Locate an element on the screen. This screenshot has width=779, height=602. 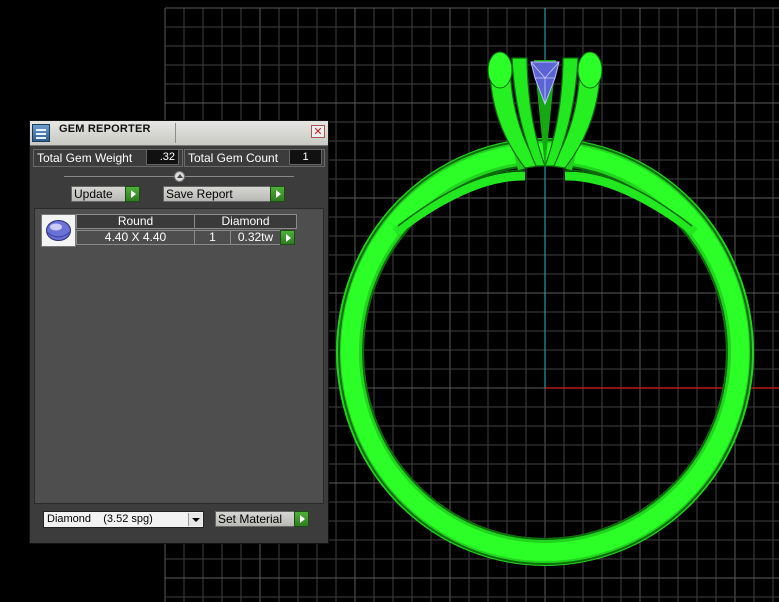
close-icon: ✕ is located at coordinates (318, 131).